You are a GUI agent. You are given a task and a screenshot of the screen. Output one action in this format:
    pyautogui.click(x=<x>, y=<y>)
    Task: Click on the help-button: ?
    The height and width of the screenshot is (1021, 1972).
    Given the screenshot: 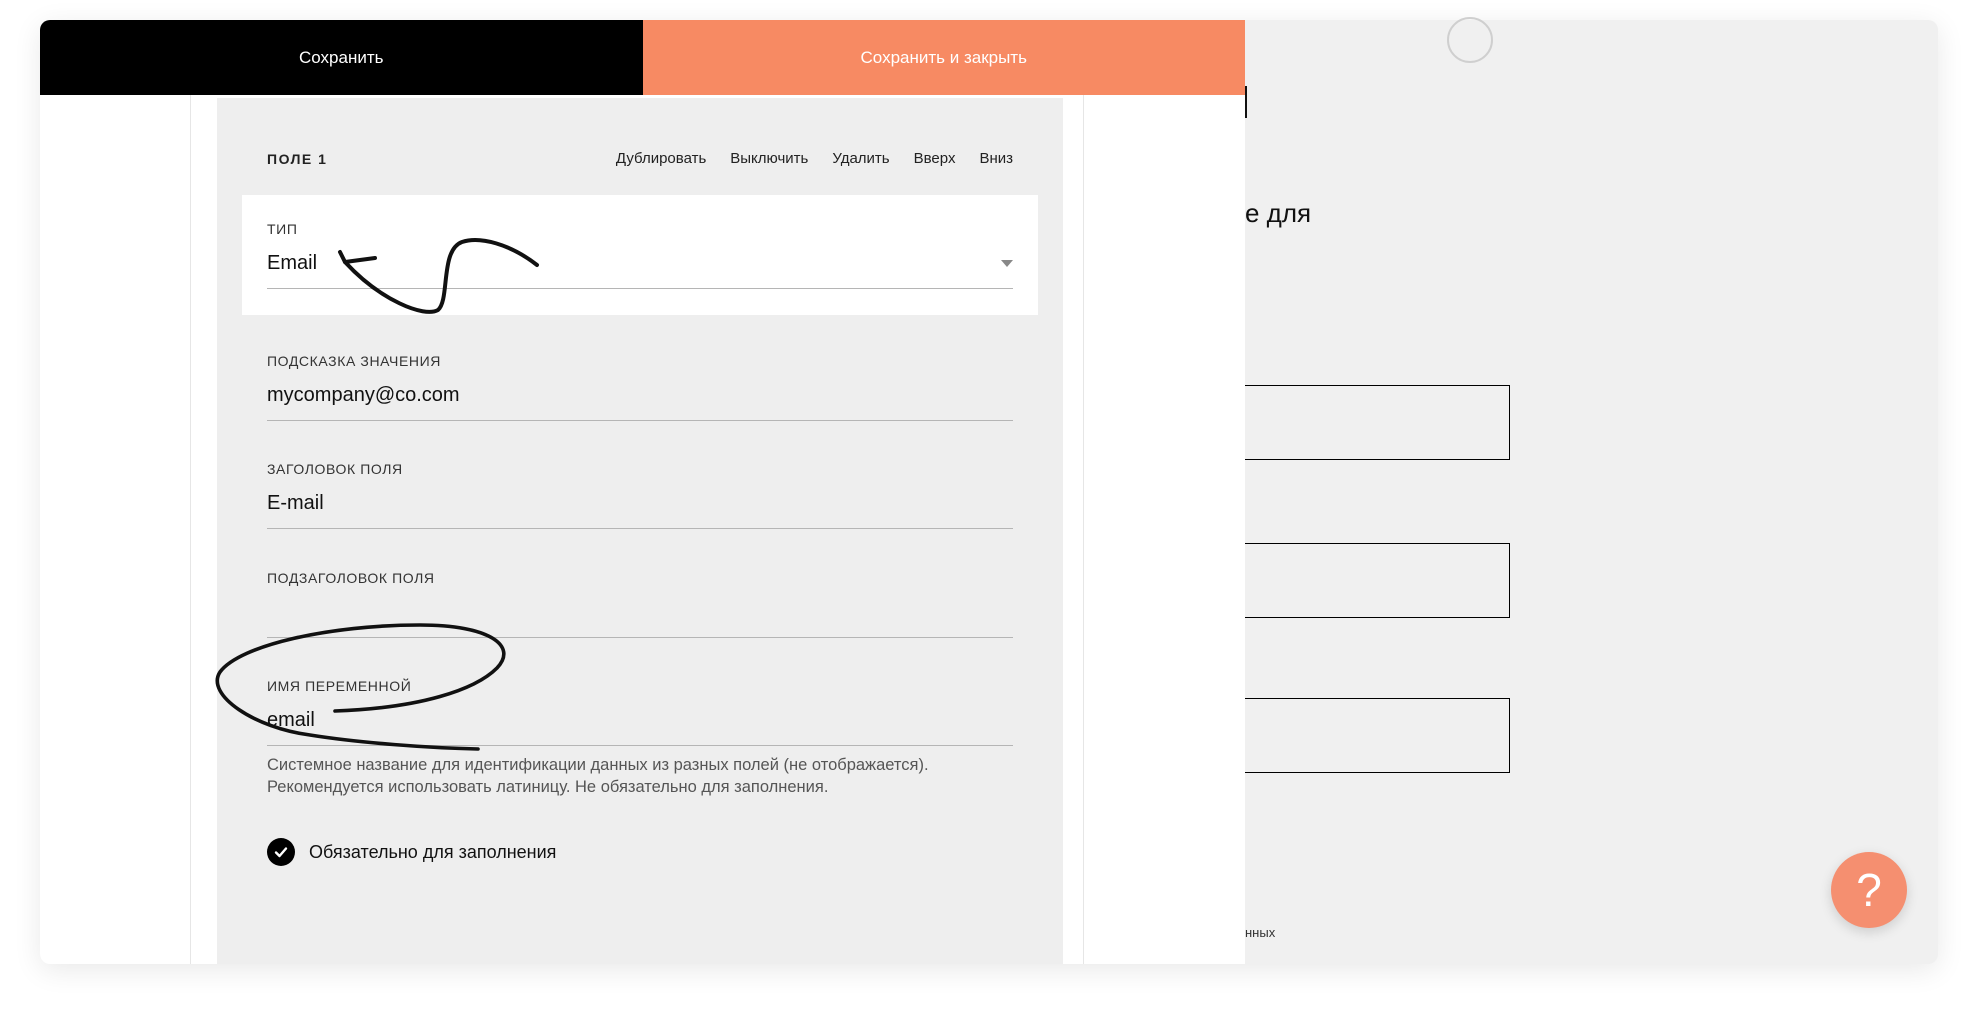 What is the action you would take?
    pyautogui.click(x=1869, y=890)
    